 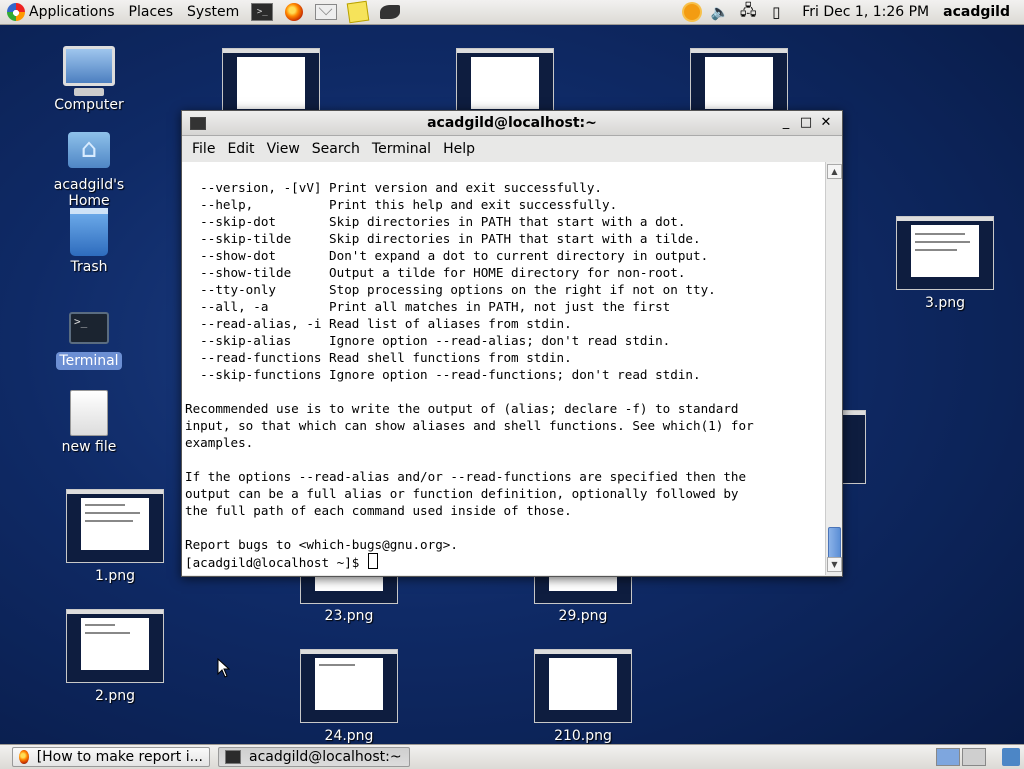 I want to click on gnome-foot-icon, so click(x=16, y=12).